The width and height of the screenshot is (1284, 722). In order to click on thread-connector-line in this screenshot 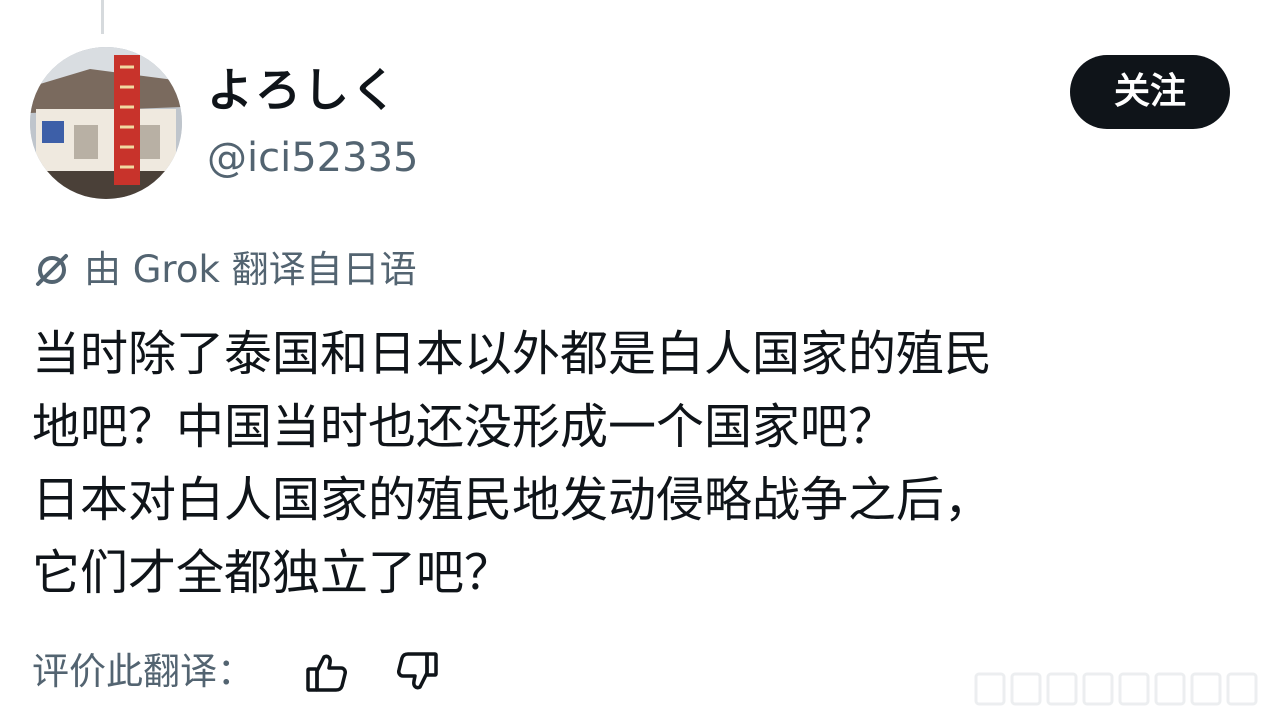, I will do `click(102, 17)`.